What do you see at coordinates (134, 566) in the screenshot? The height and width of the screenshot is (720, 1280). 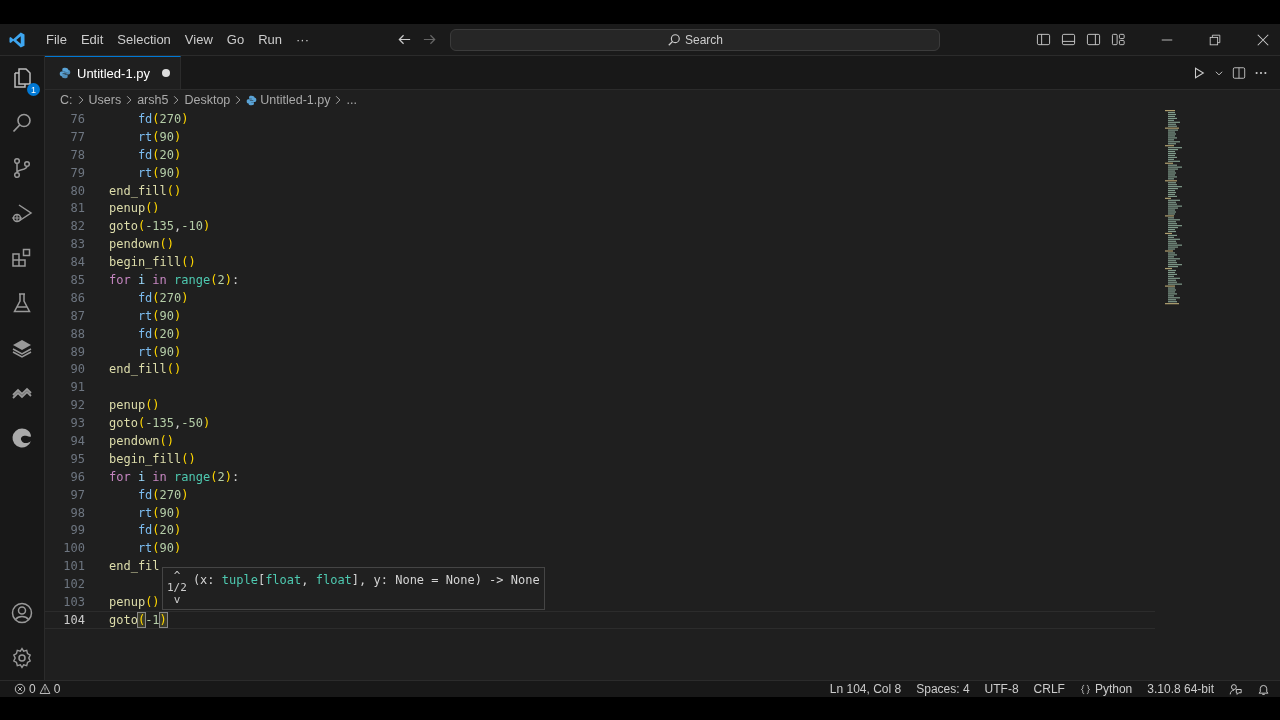 I see `code-line: end_fil` at bounding box center [134, 566].